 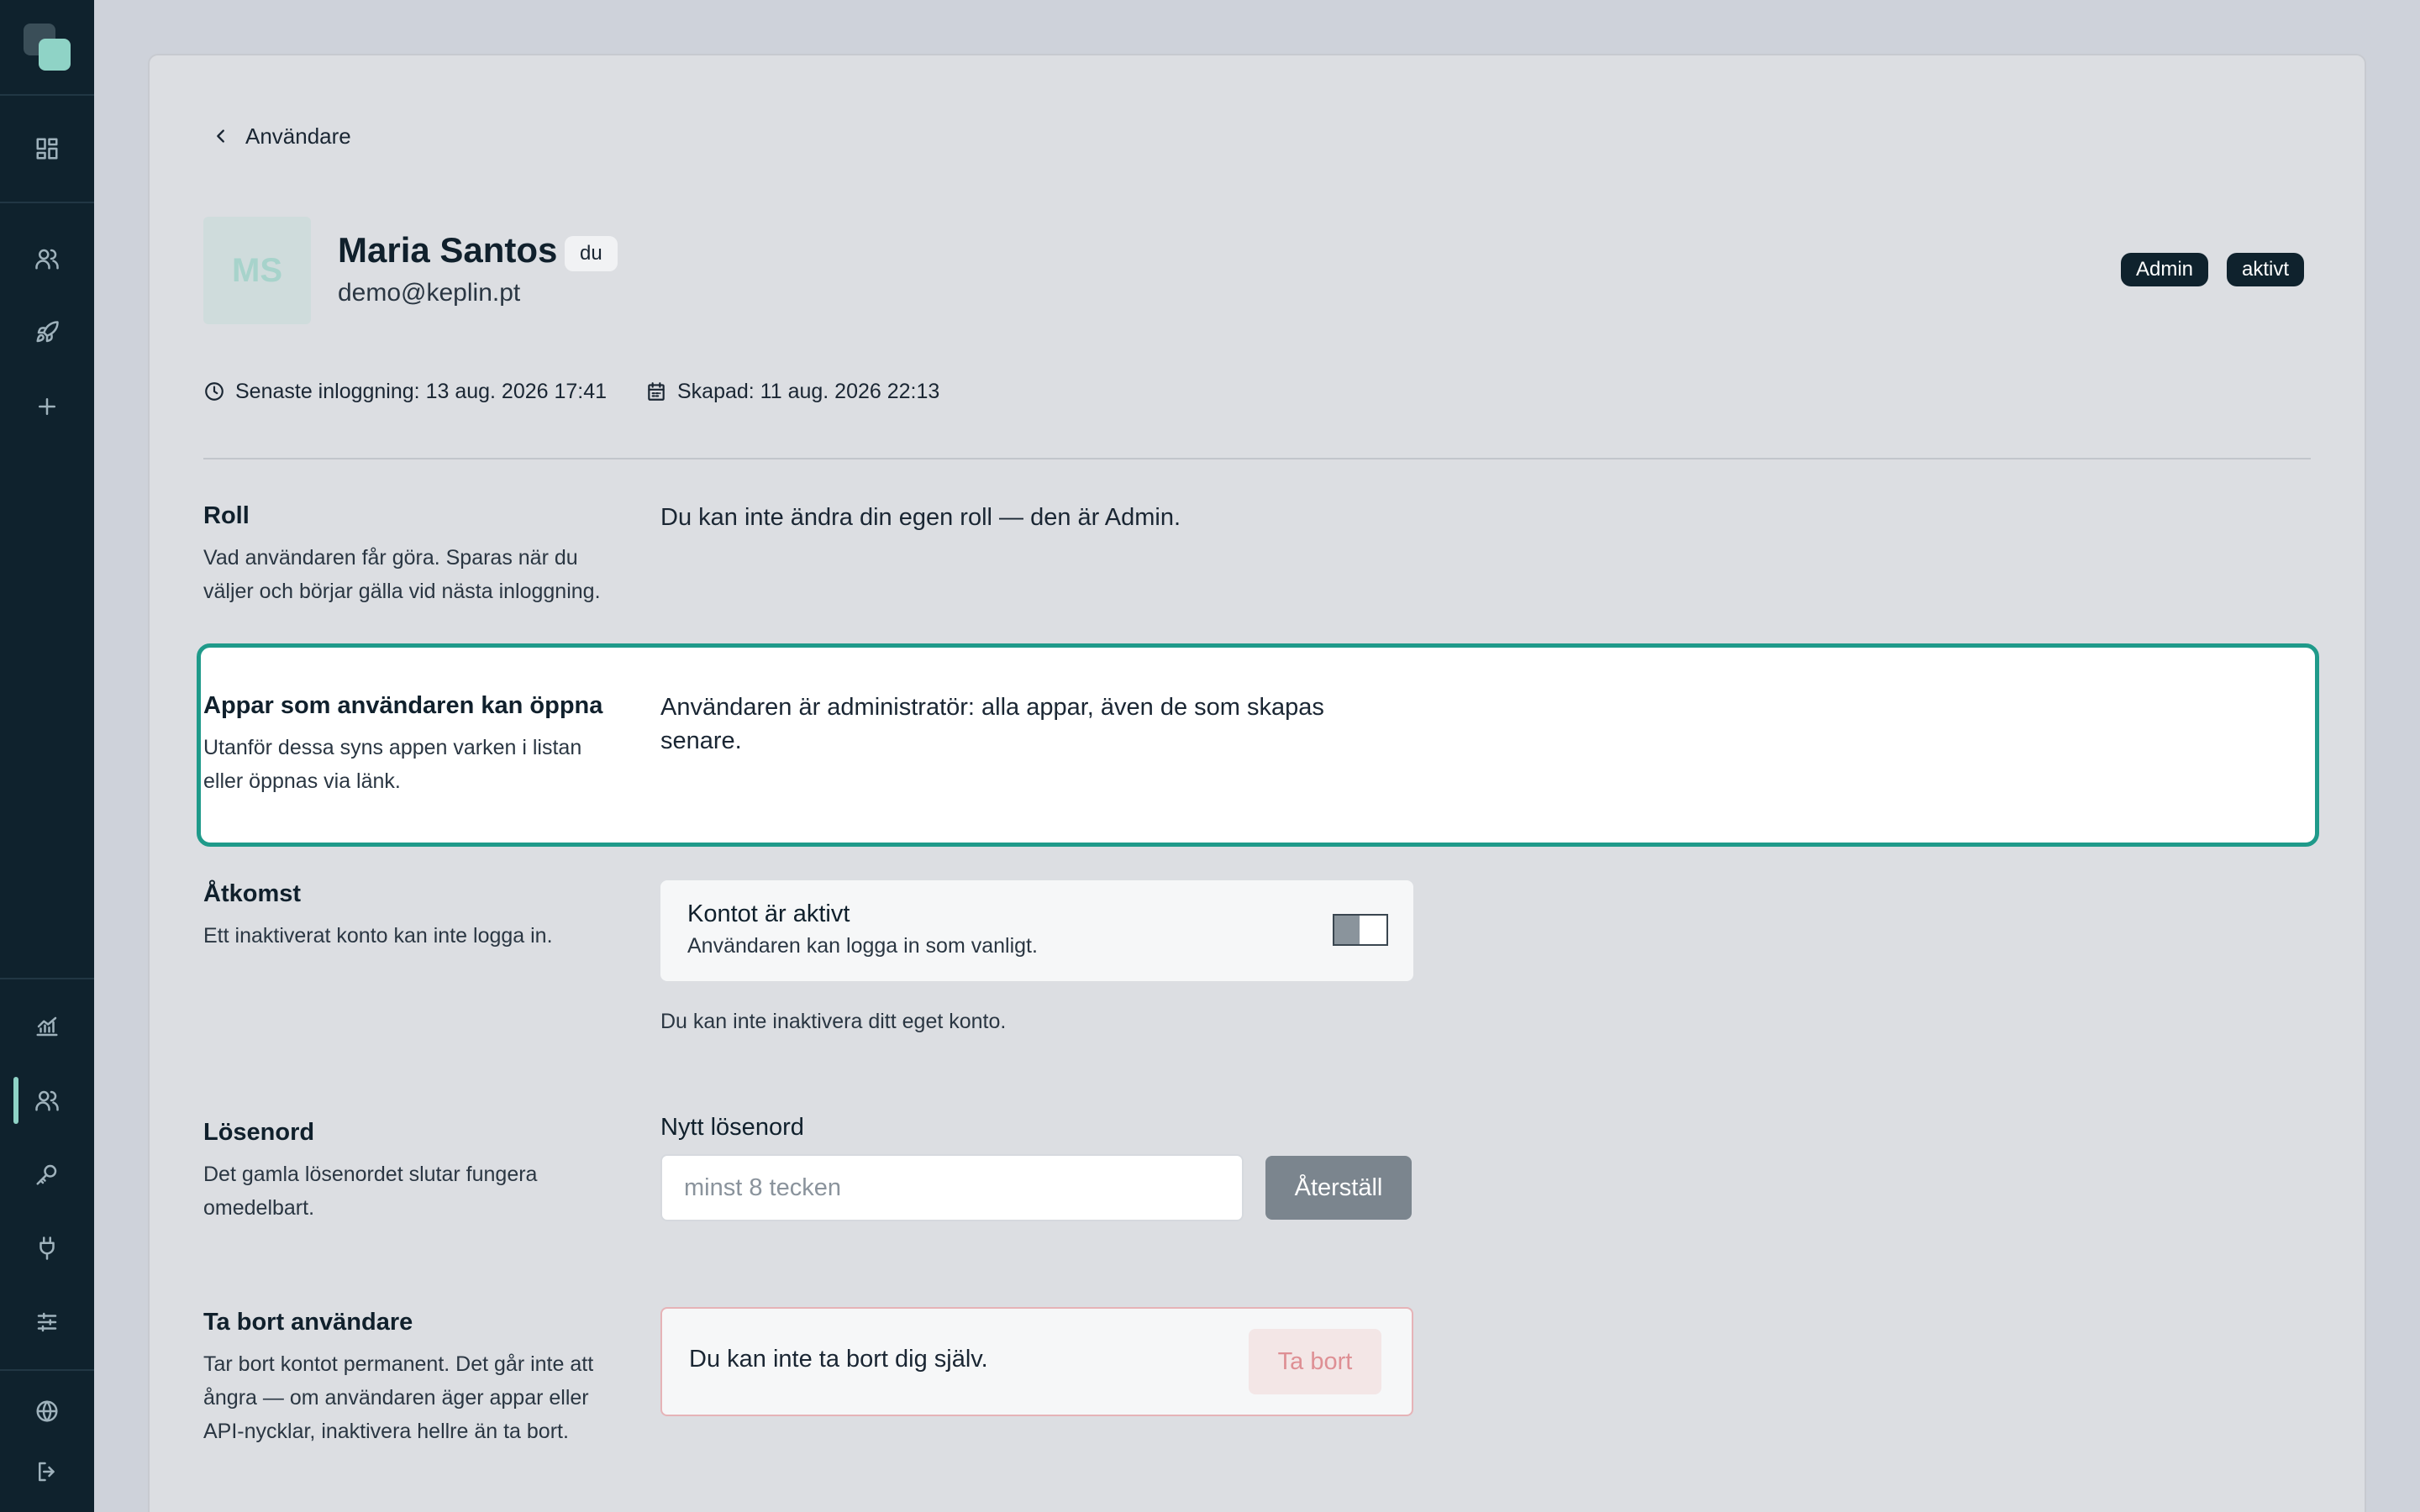 I want to click on analytics-icon, so click(x=47, y=1026).